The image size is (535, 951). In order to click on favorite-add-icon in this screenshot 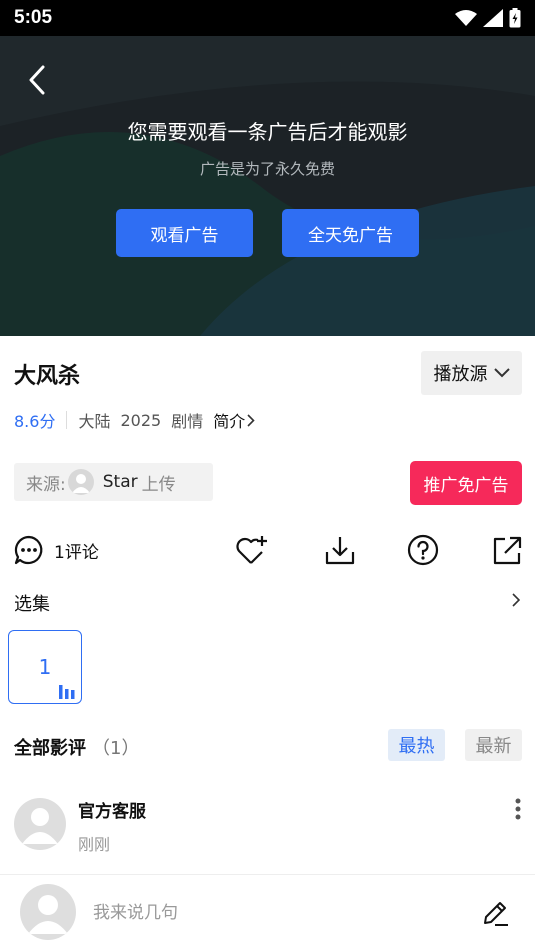, I will do `click(251, 550)`.